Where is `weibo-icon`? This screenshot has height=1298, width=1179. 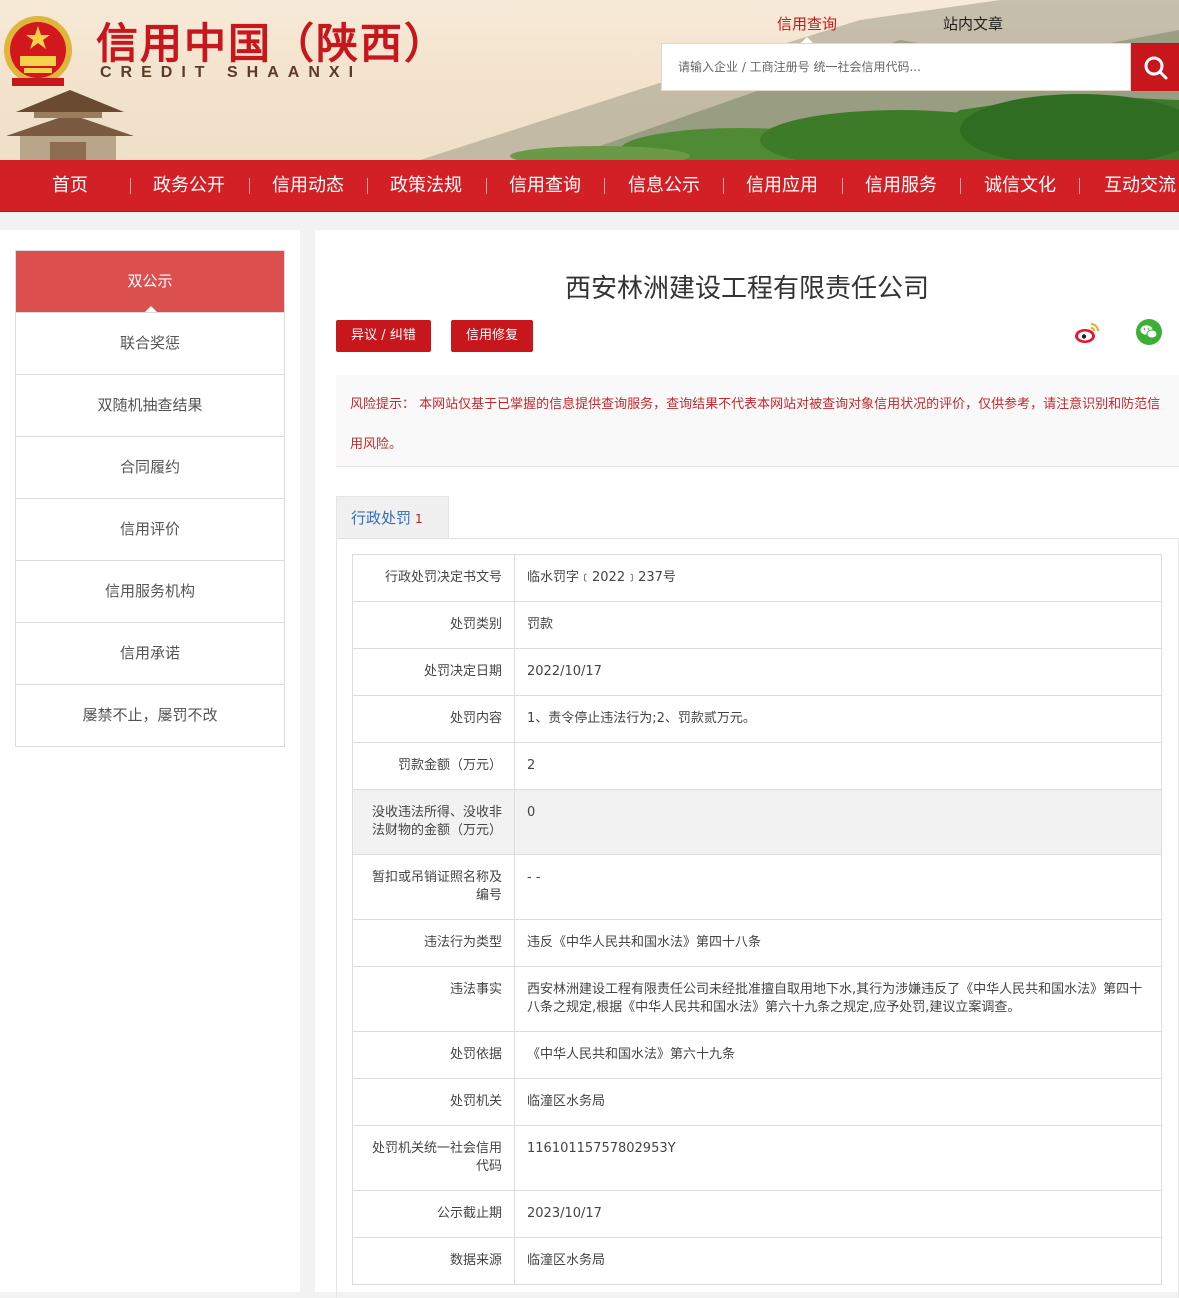 weibo-icon is located at coordinates (1087, 332).